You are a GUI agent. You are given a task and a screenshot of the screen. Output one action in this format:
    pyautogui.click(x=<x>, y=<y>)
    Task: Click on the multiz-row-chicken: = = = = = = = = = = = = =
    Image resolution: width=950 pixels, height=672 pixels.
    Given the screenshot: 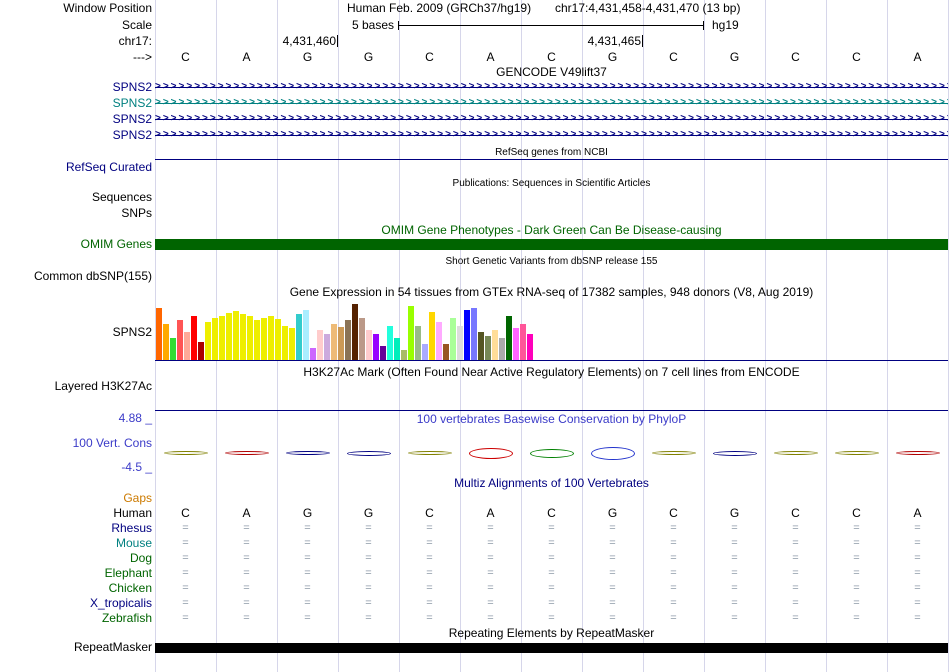 What is the action you would take?
    pyautogui.click(x=551, y=588)
    